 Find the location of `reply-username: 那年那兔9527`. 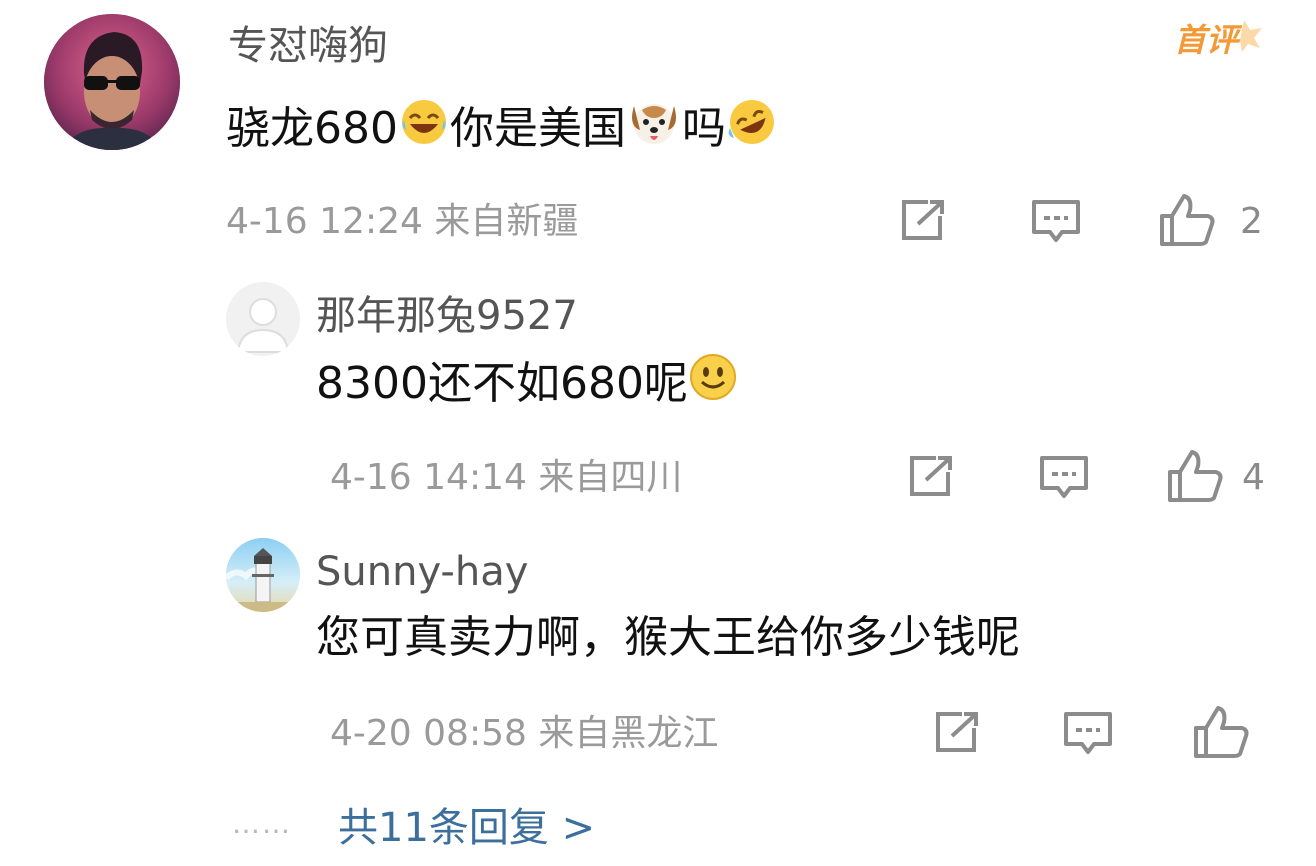

reply-username: 那年那兔9527 is located at coordinates (447, 316).